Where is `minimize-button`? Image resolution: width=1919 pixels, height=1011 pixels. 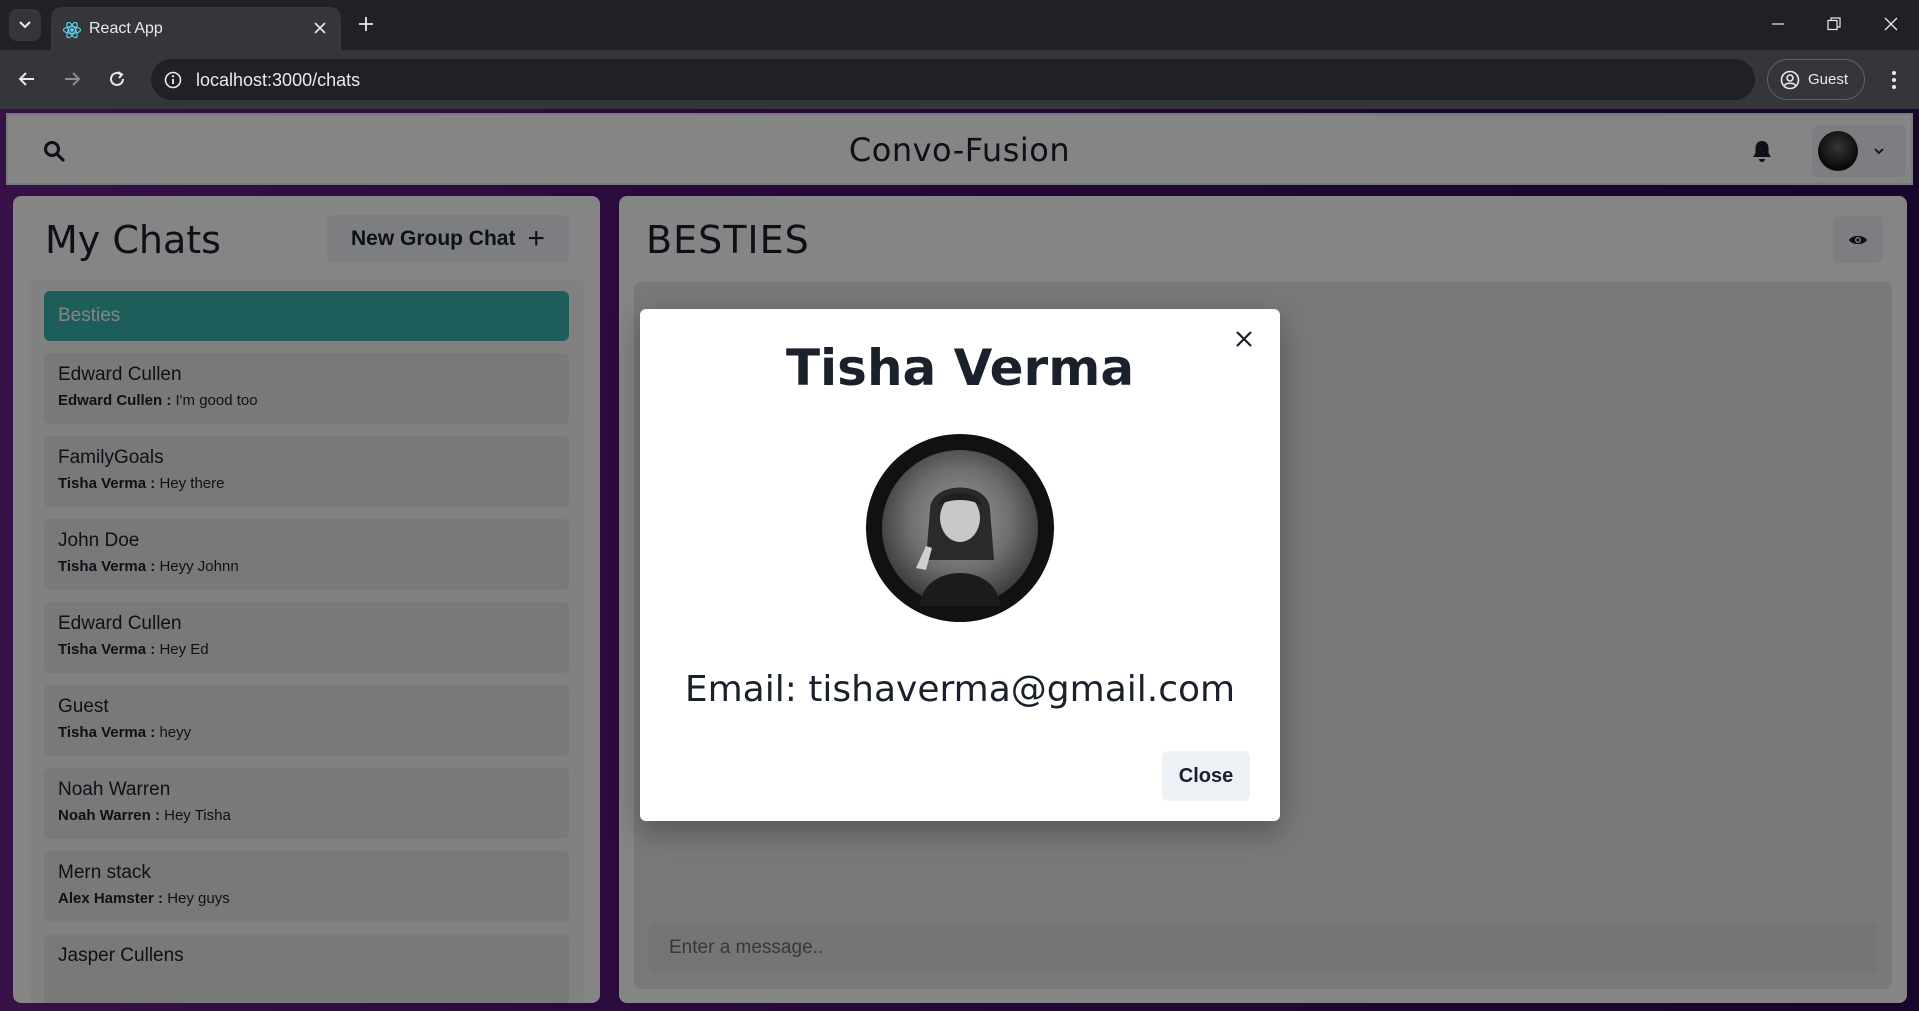
minimize-button is located at coordinates (1778, 24).